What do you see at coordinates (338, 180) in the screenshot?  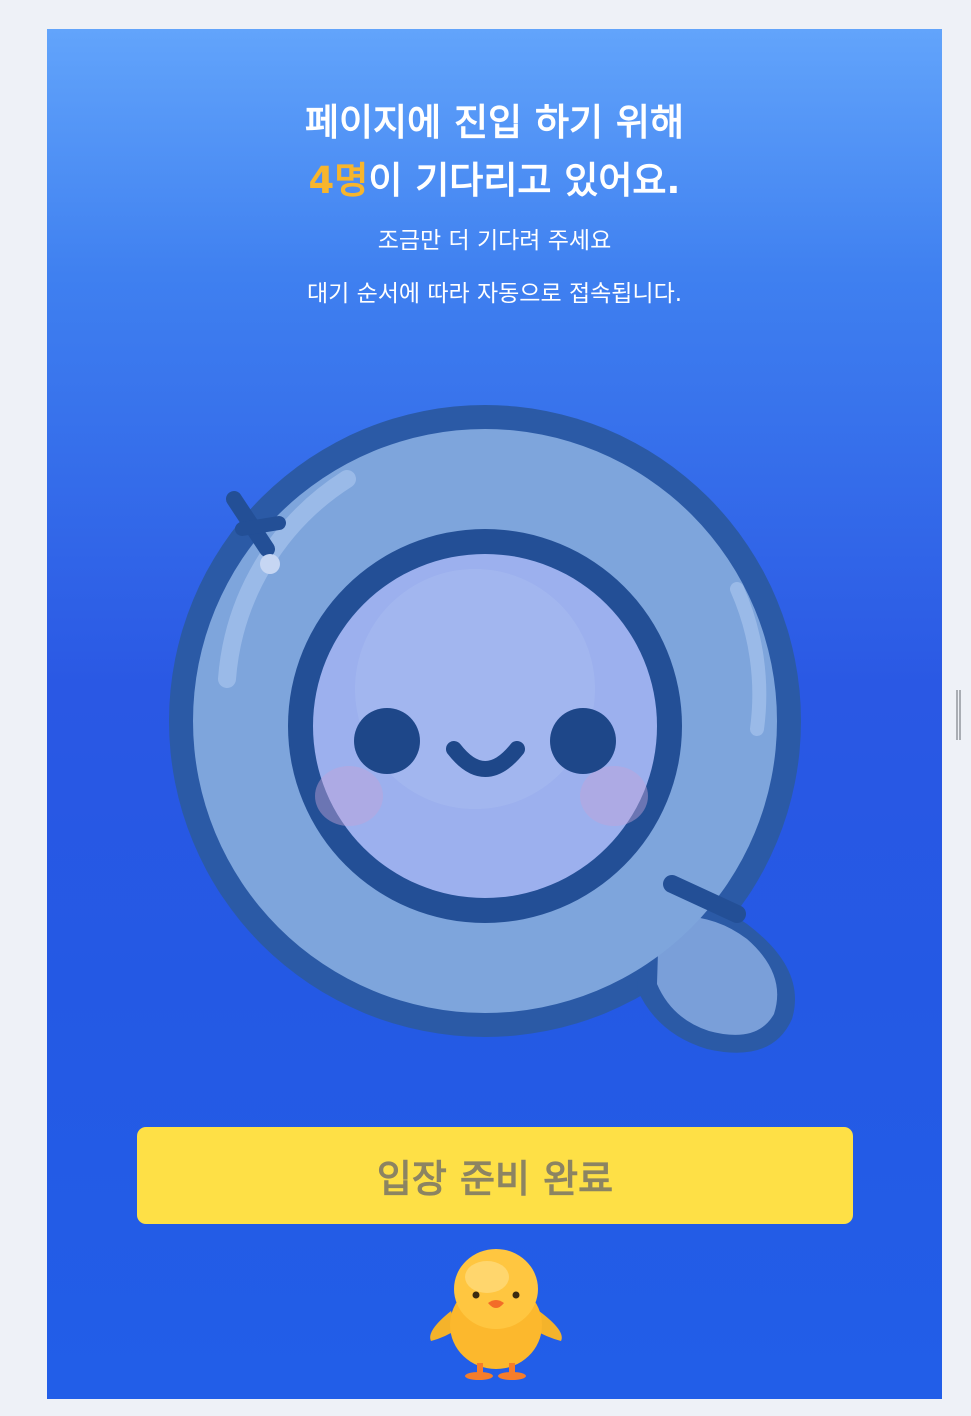 I see `waiting-count: 4명` at bounding box center [338, 180].